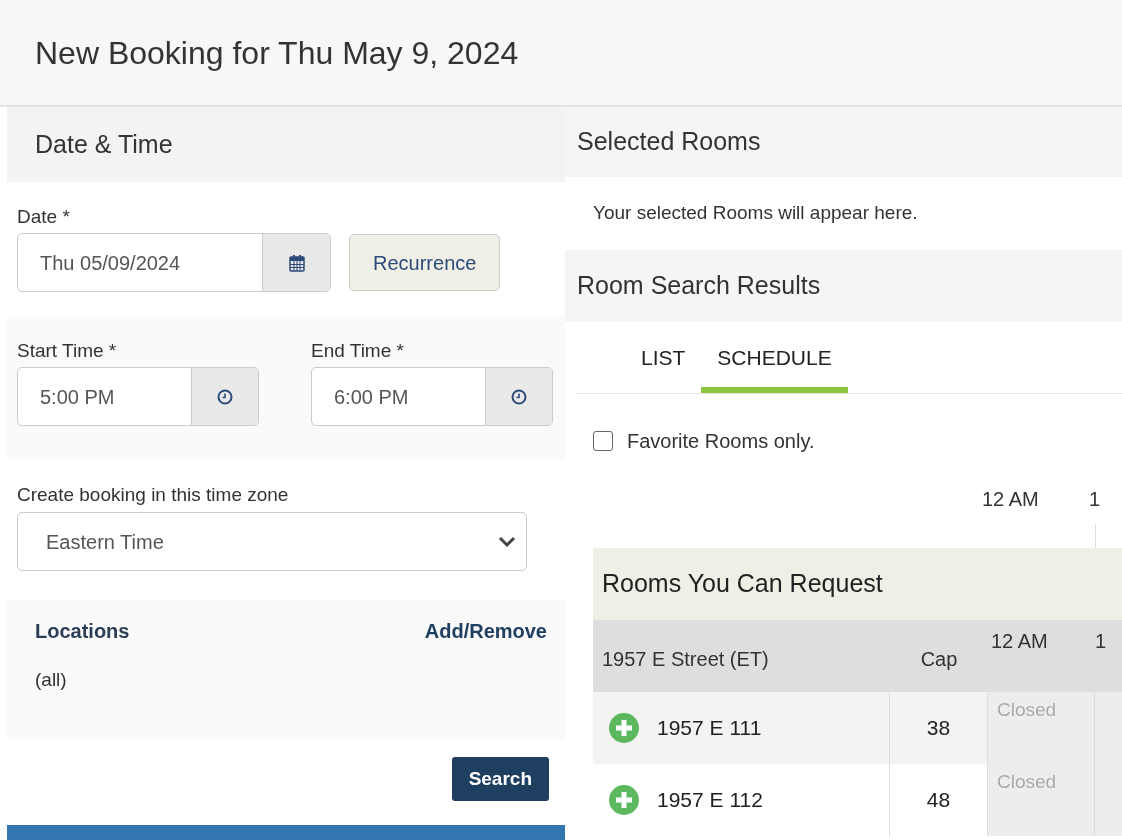  I want to click on field-label: Create booking in this time zone, so click(153, 495).